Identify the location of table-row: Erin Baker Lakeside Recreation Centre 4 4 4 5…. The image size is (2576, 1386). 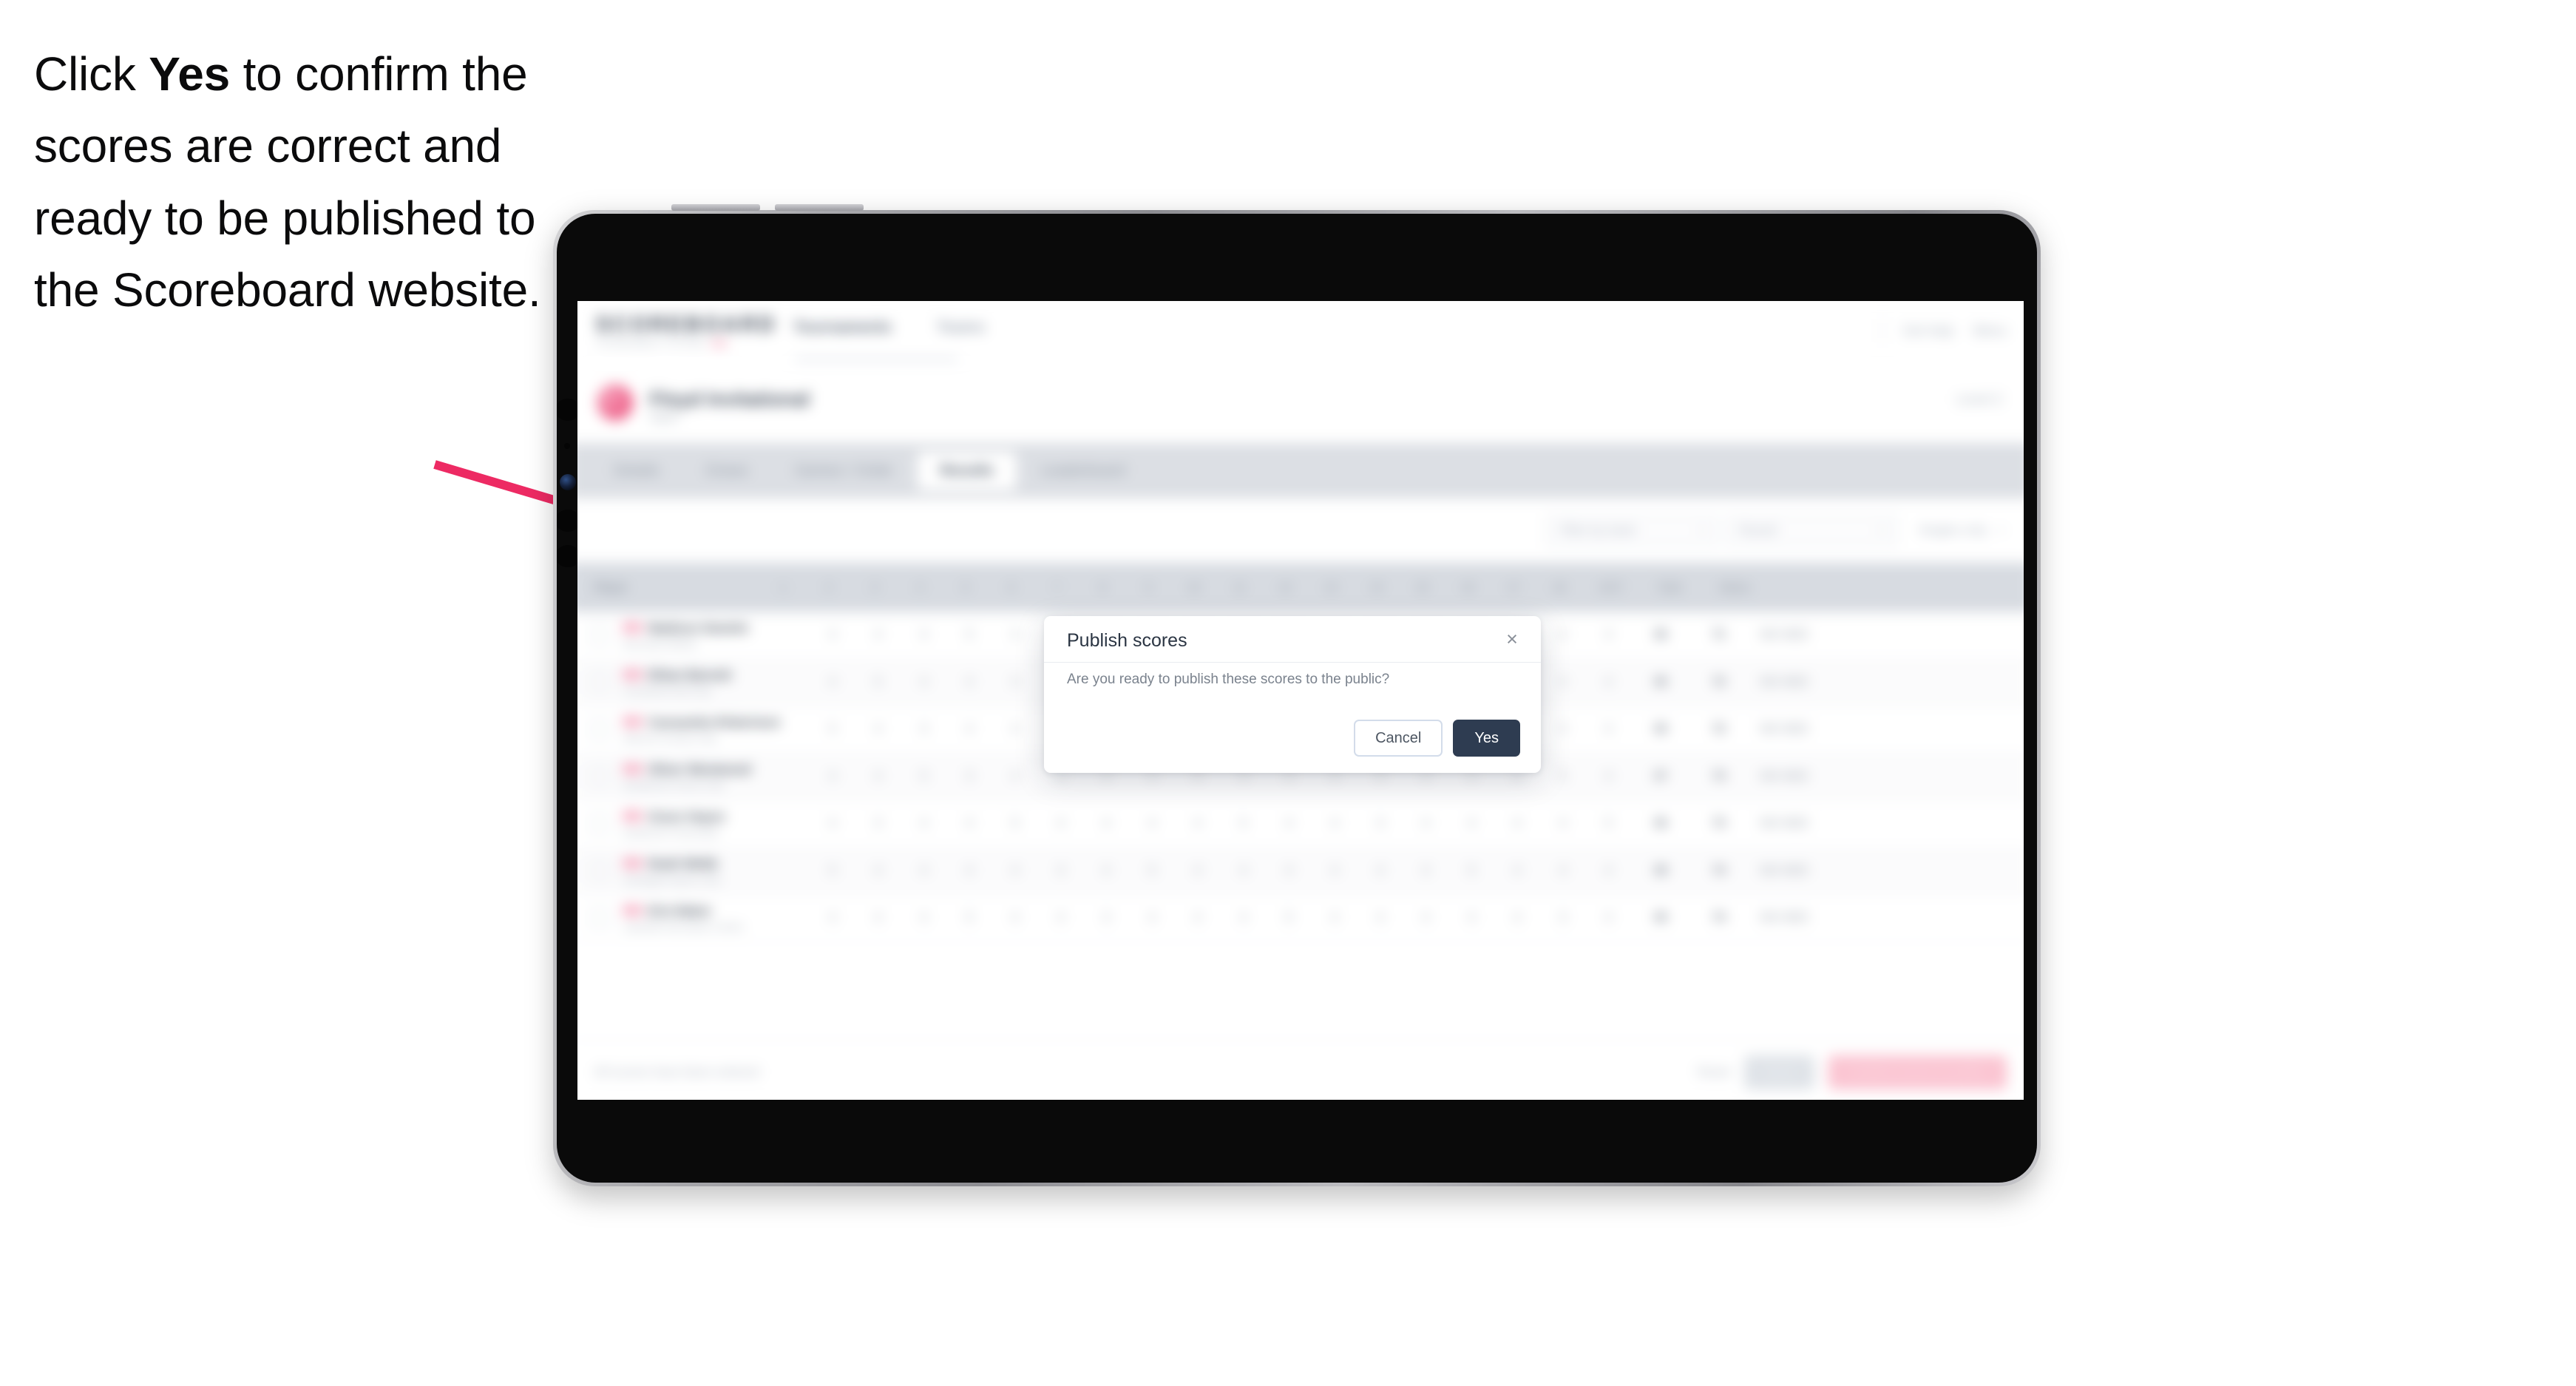
(1300, 918).